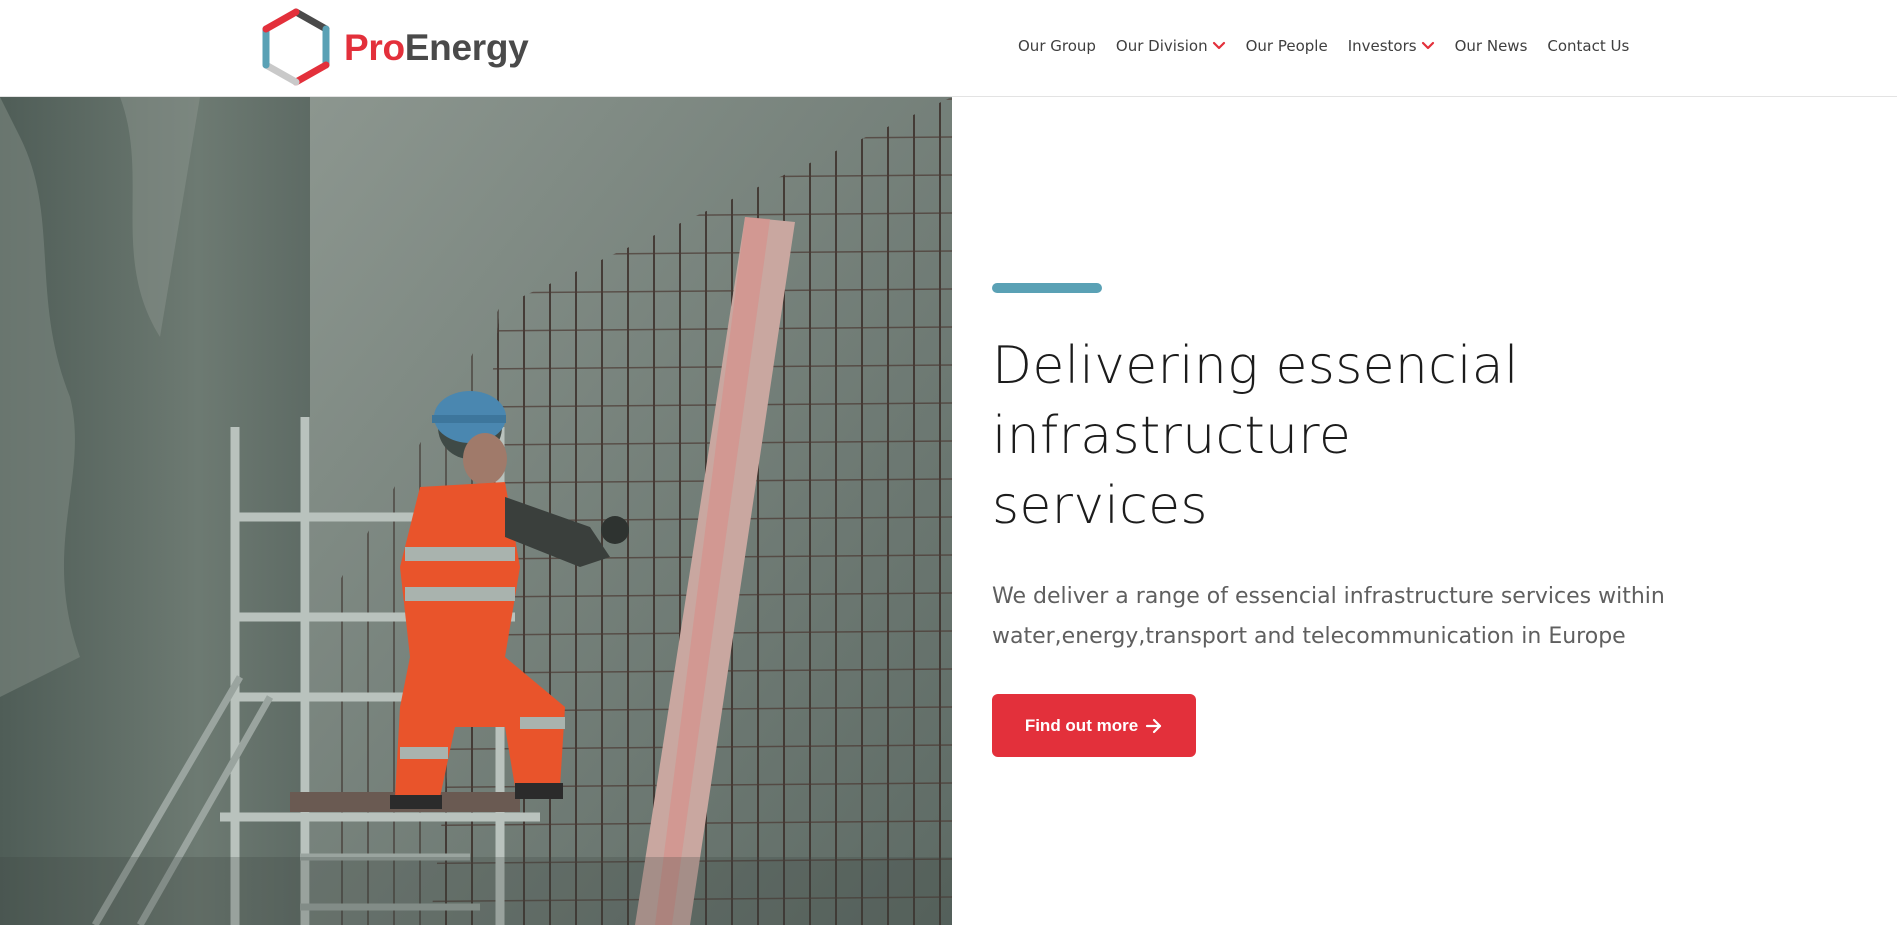  What do you see at coordinates (1154, 725) in the screenshot?
I see `arrow-right-icon` at bounding box center [1154, 725].